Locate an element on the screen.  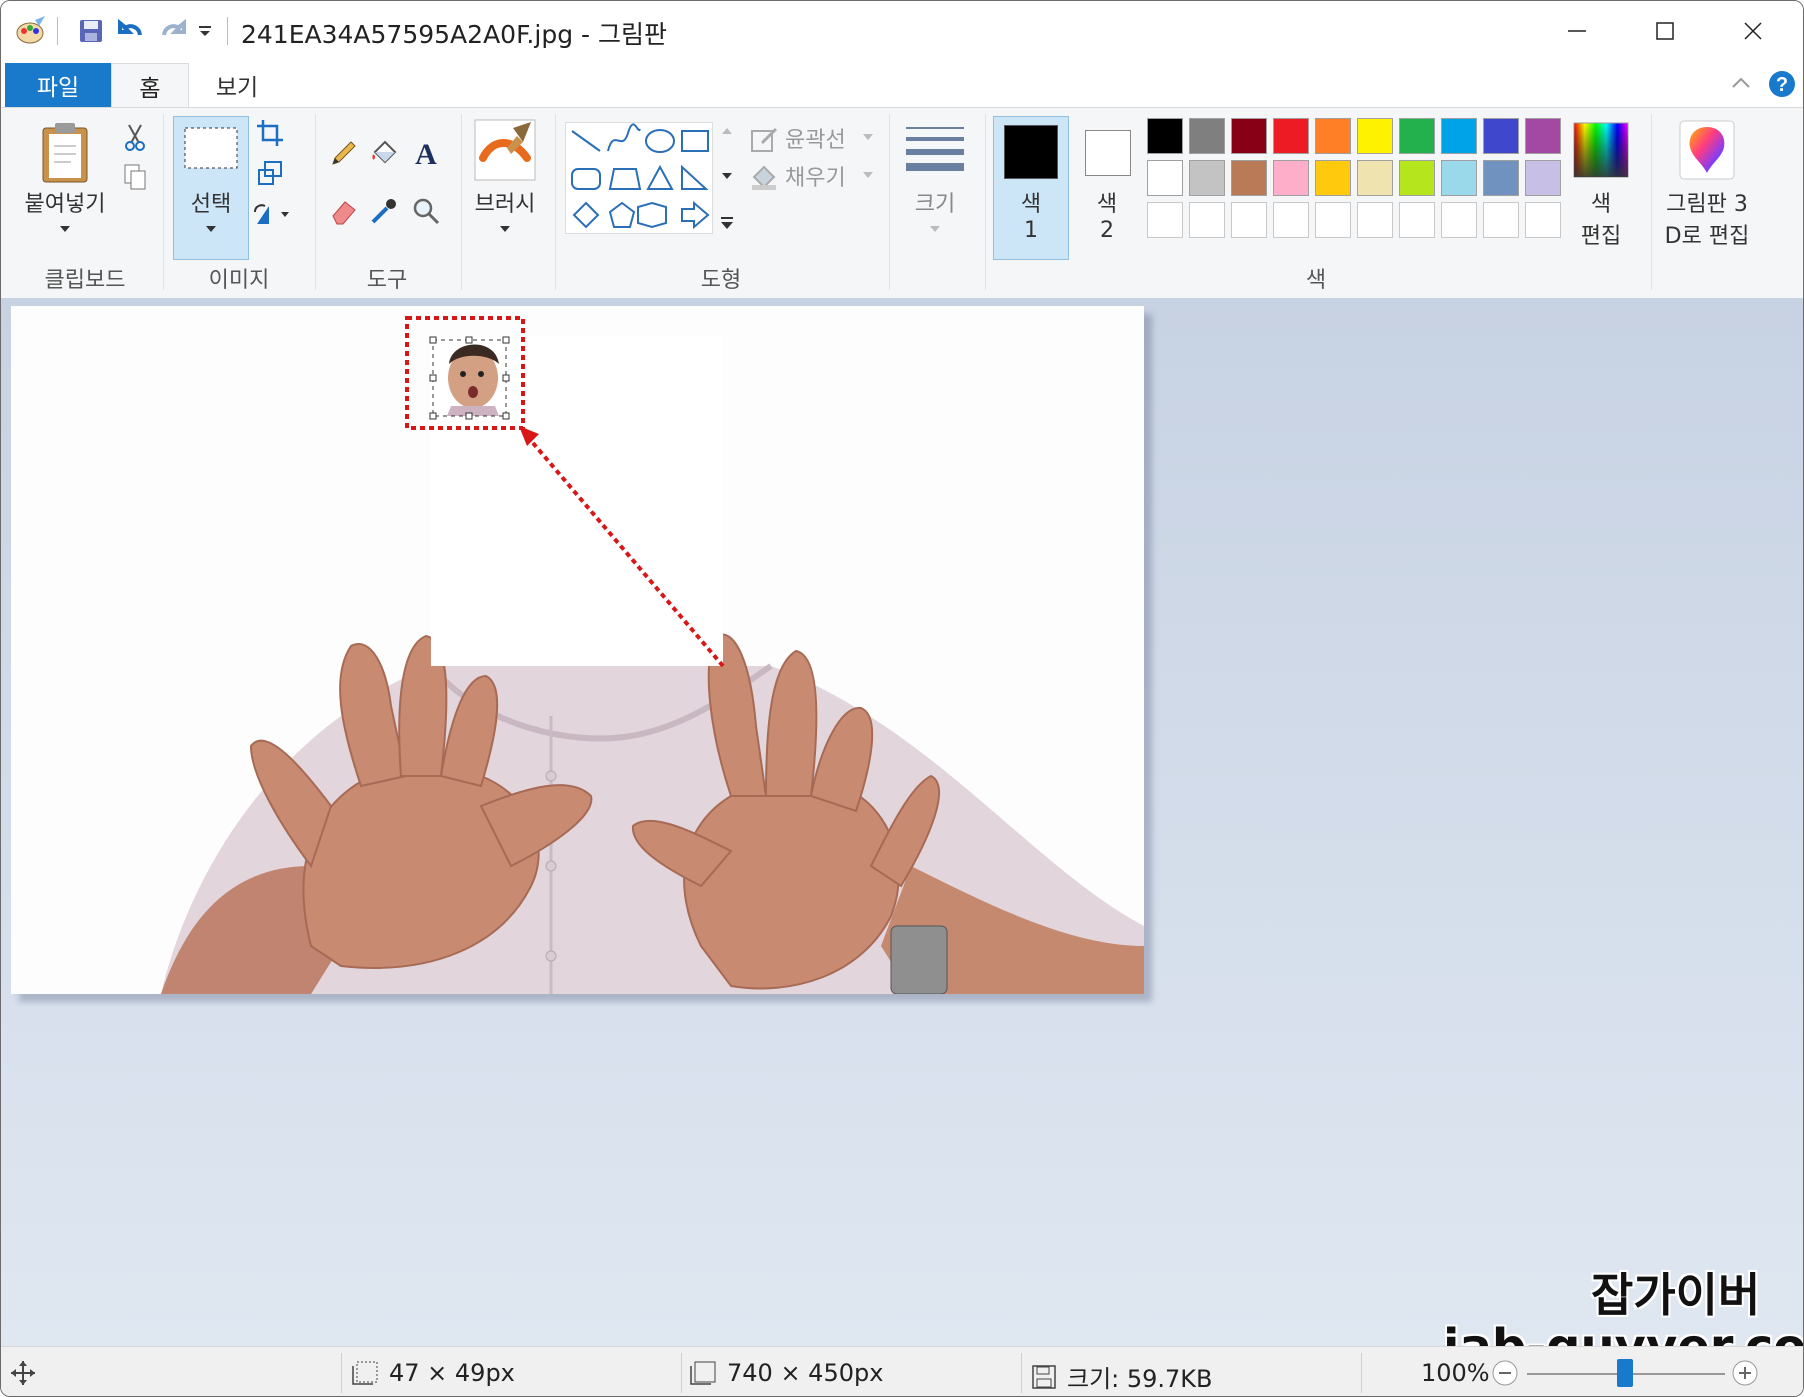
polygon-shape-icon is located at coordinates (625, 179).